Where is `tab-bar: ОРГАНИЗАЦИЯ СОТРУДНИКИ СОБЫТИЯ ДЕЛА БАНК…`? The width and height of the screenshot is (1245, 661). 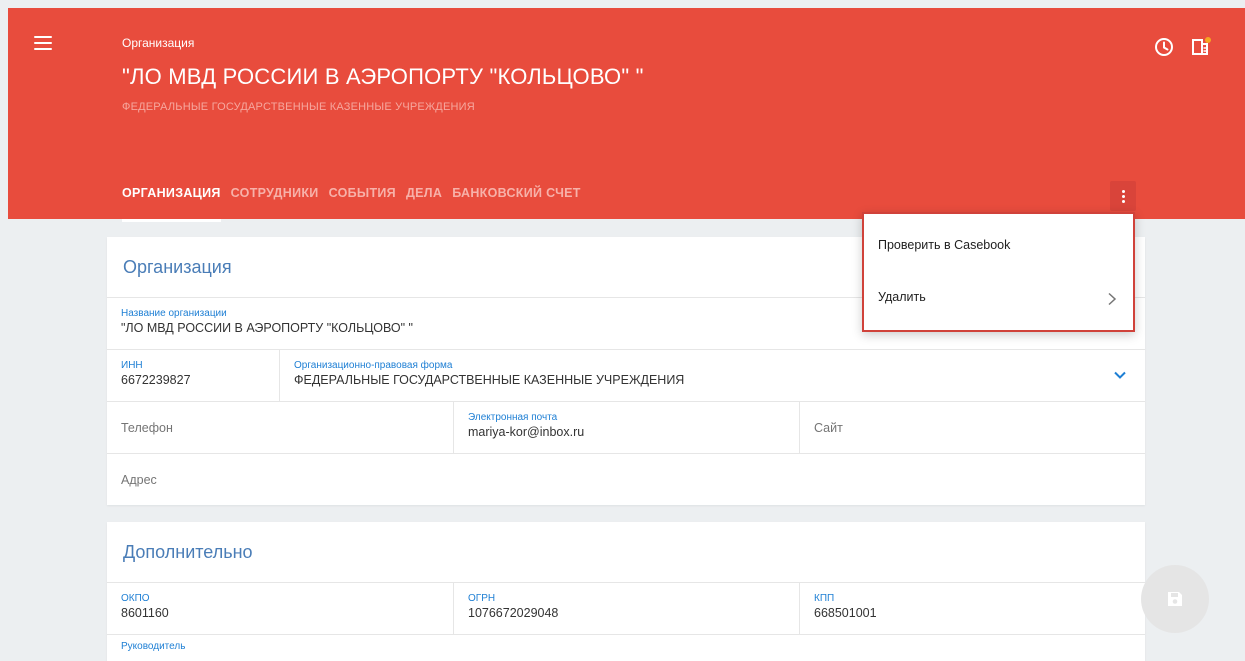 tab-bar: ОРГАНИЗАЦИЯ СОТРУДНИКИ СОБЫТИЯ ДЕЛА БАНК… is located at coordinates (356, 204).